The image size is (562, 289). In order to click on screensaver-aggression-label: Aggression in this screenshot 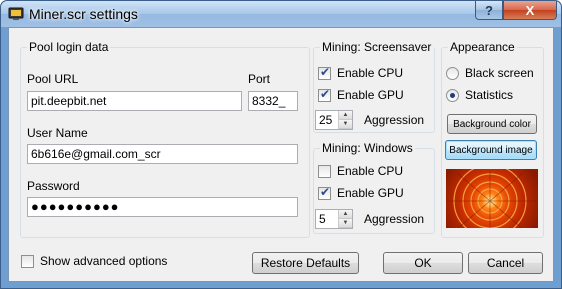, I will do `click(394, 120)`.